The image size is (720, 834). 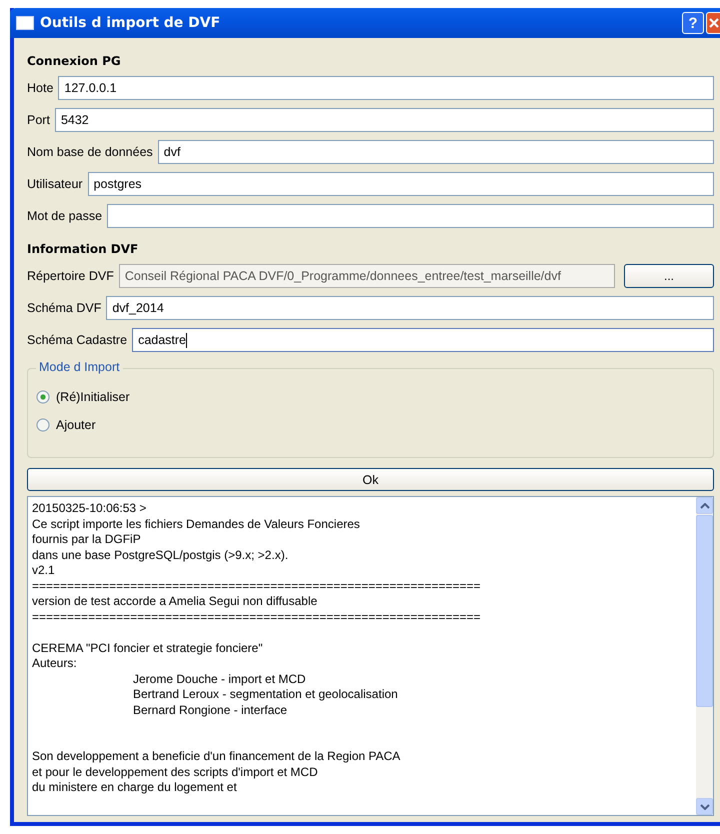 What do you see at coordinates (370, 425) in the screenshot?
I see `radio-option: Ajouter` at bounding box center [370, 425].